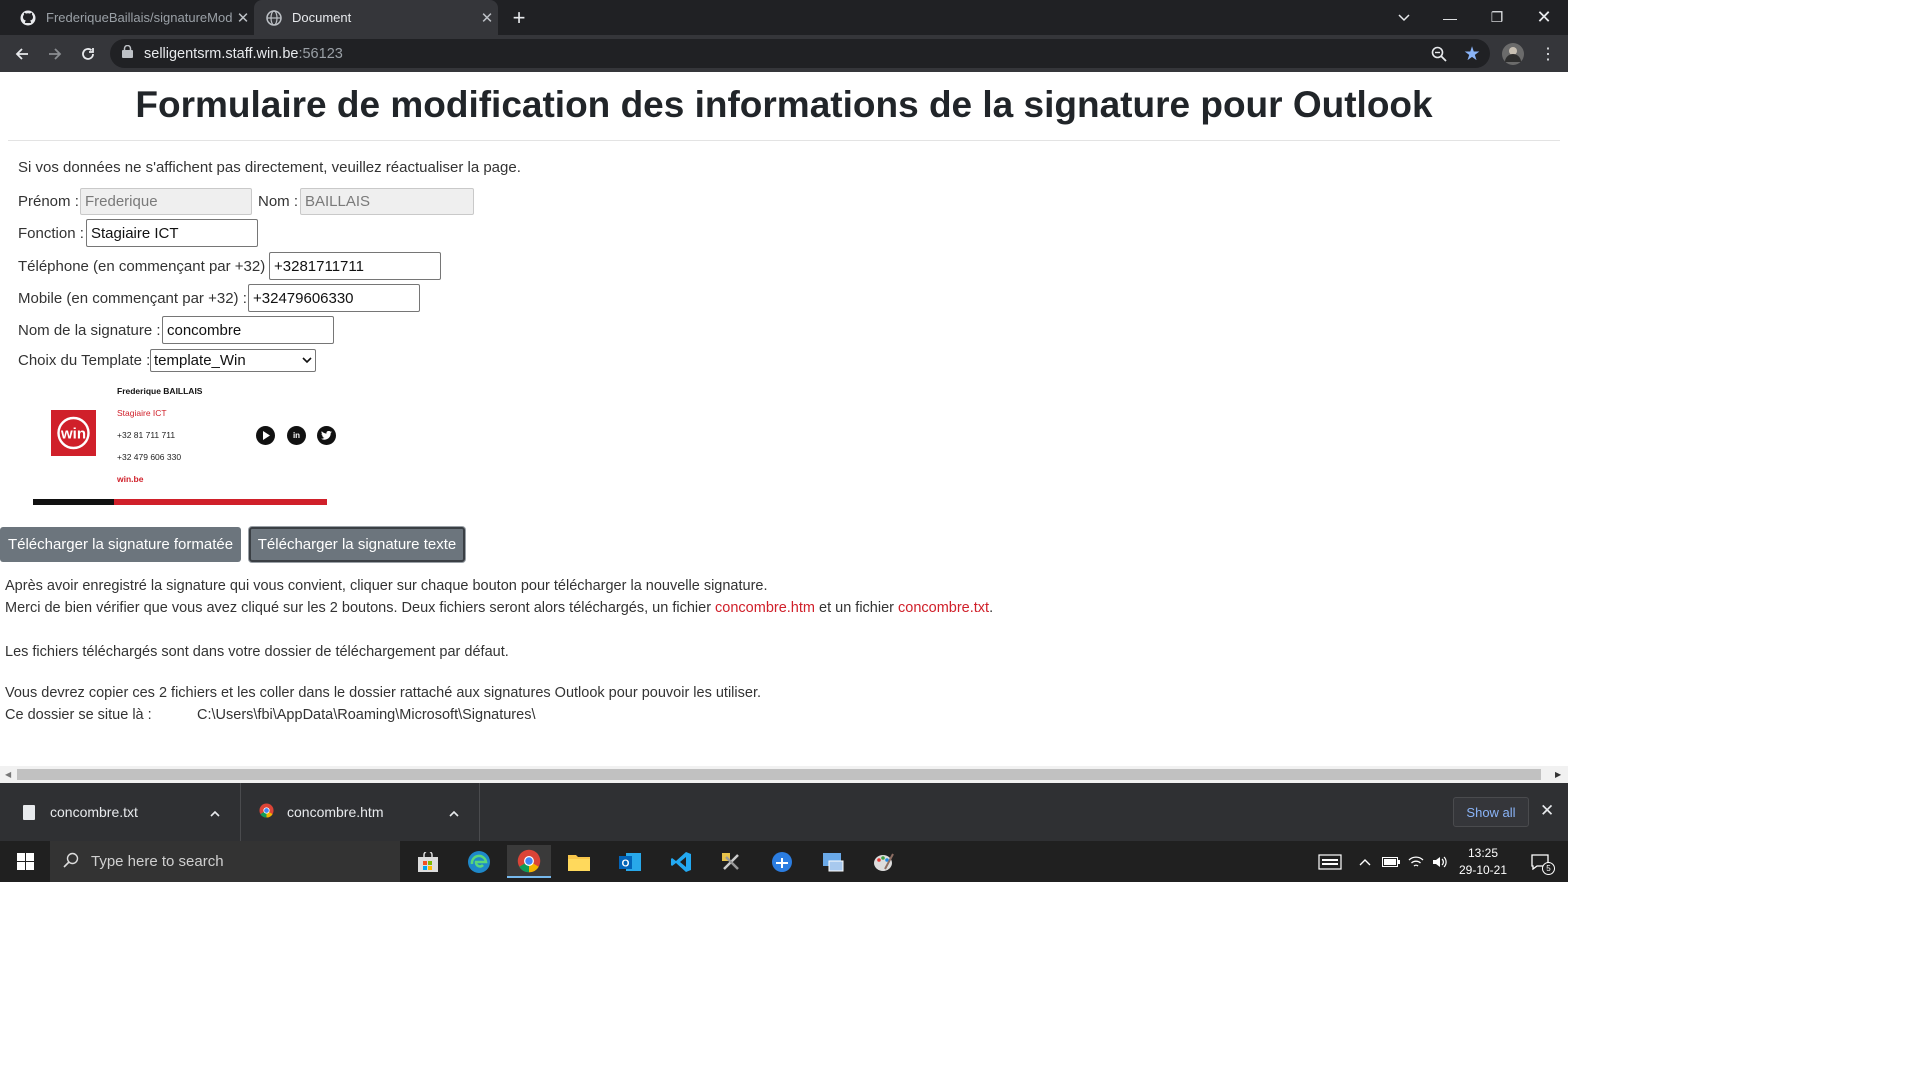  Describe the element at coordinates (130, 479) in the screenshot. I see `signature-website: win.be` at that location.